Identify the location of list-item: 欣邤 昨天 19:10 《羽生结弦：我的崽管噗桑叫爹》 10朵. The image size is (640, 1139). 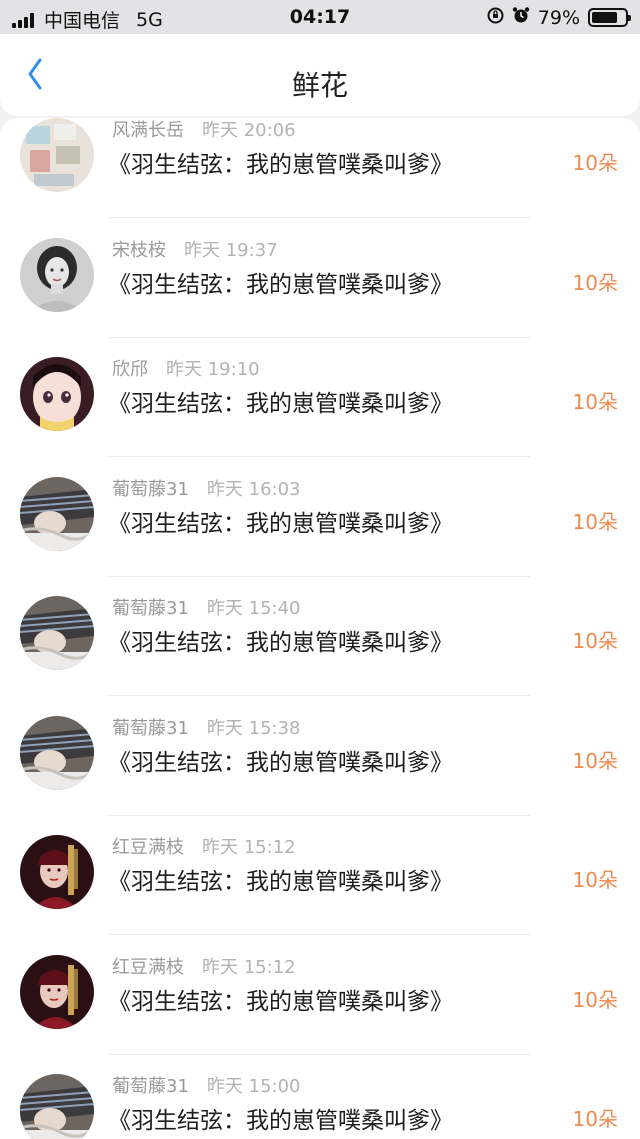
(320, 397).